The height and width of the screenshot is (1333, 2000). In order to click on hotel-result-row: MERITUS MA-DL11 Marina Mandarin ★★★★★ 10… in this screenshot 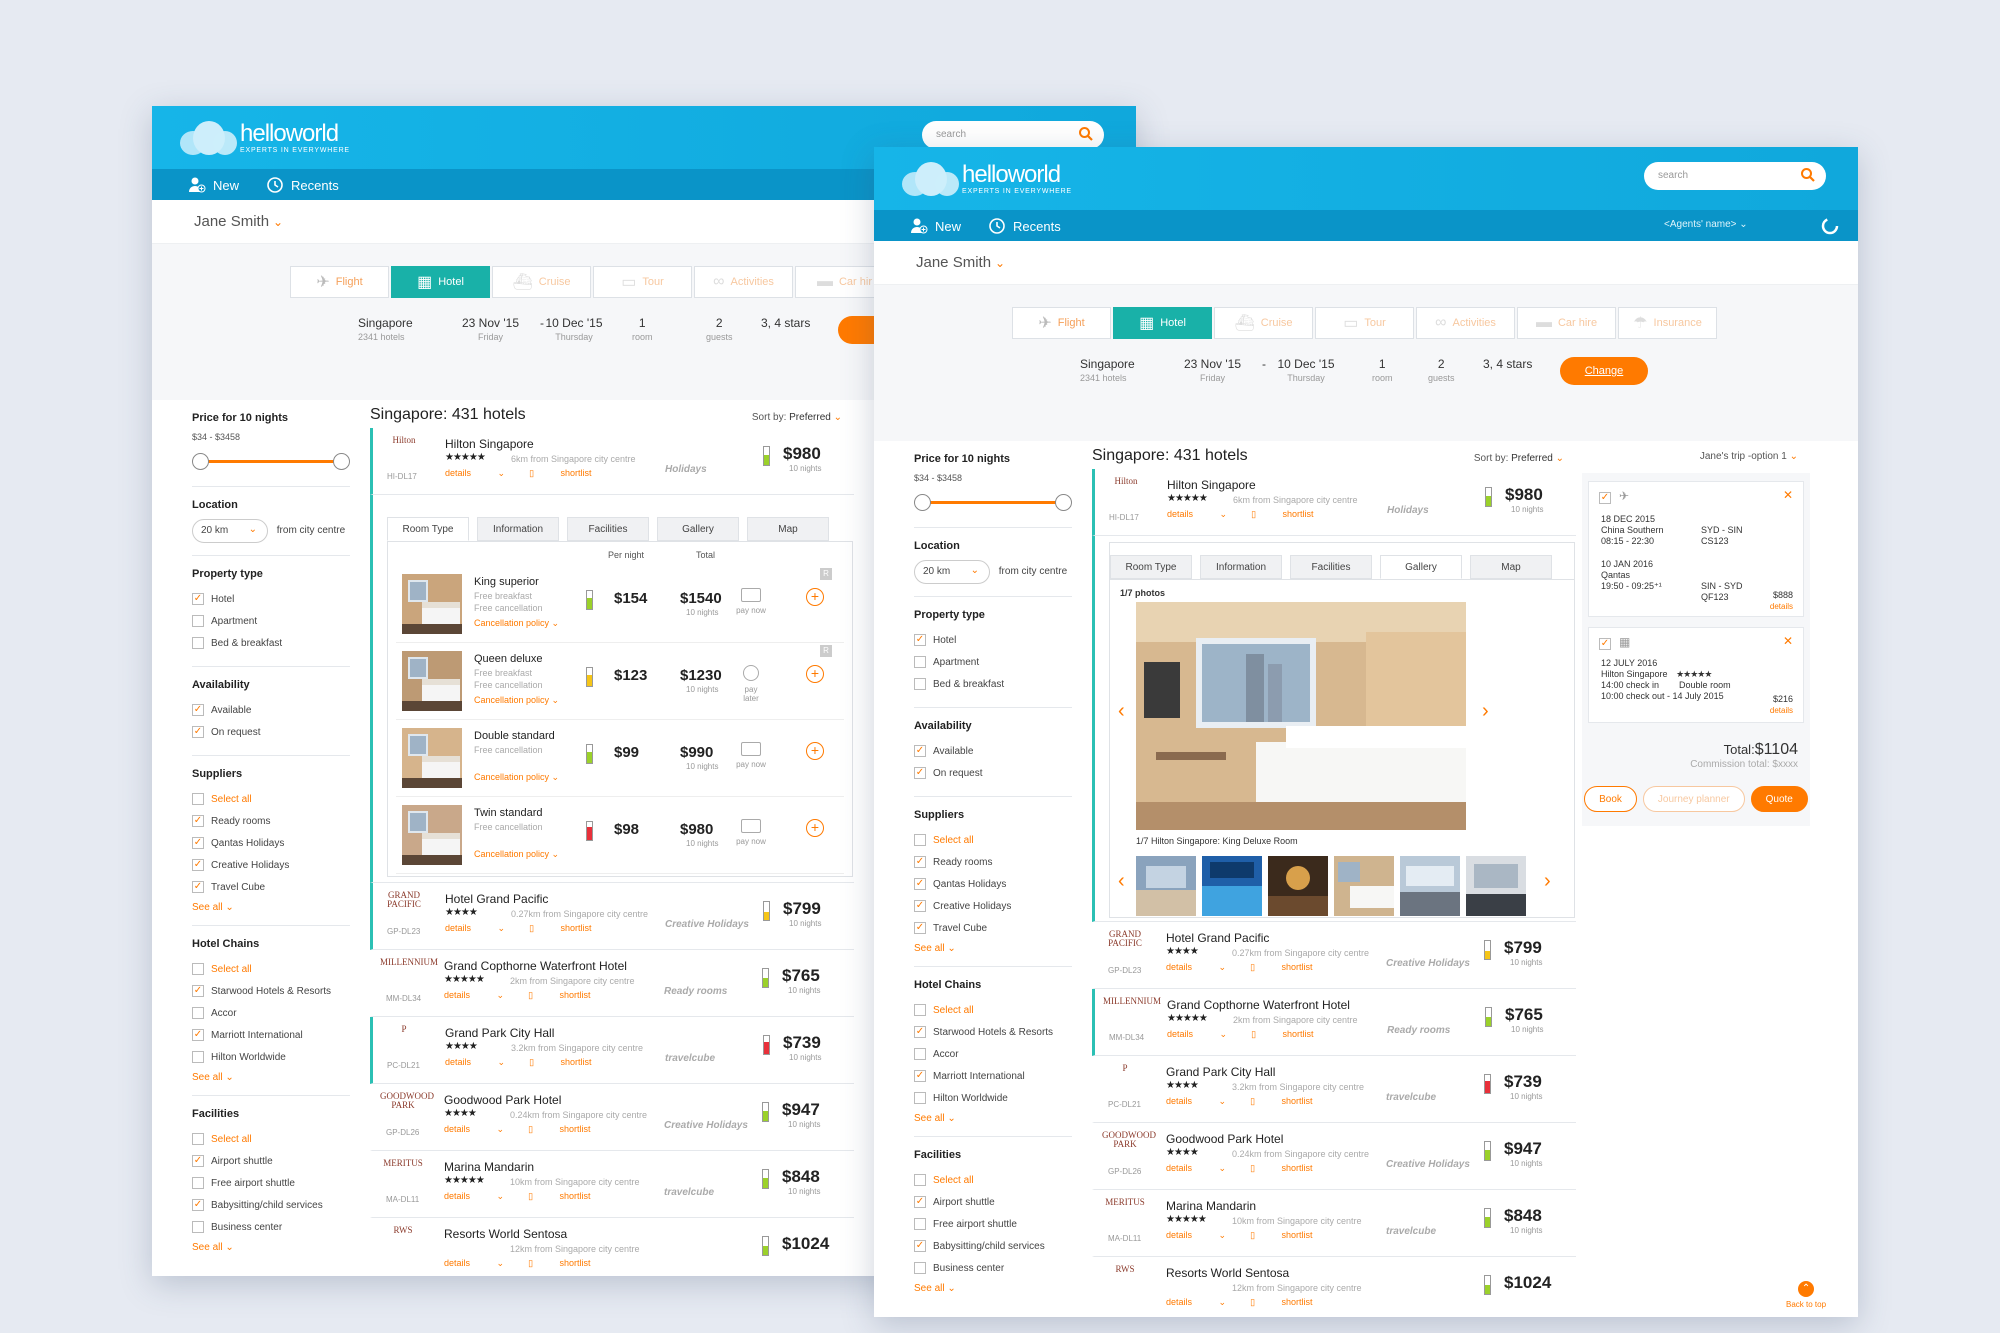, I will do `click(612, 1184)`.